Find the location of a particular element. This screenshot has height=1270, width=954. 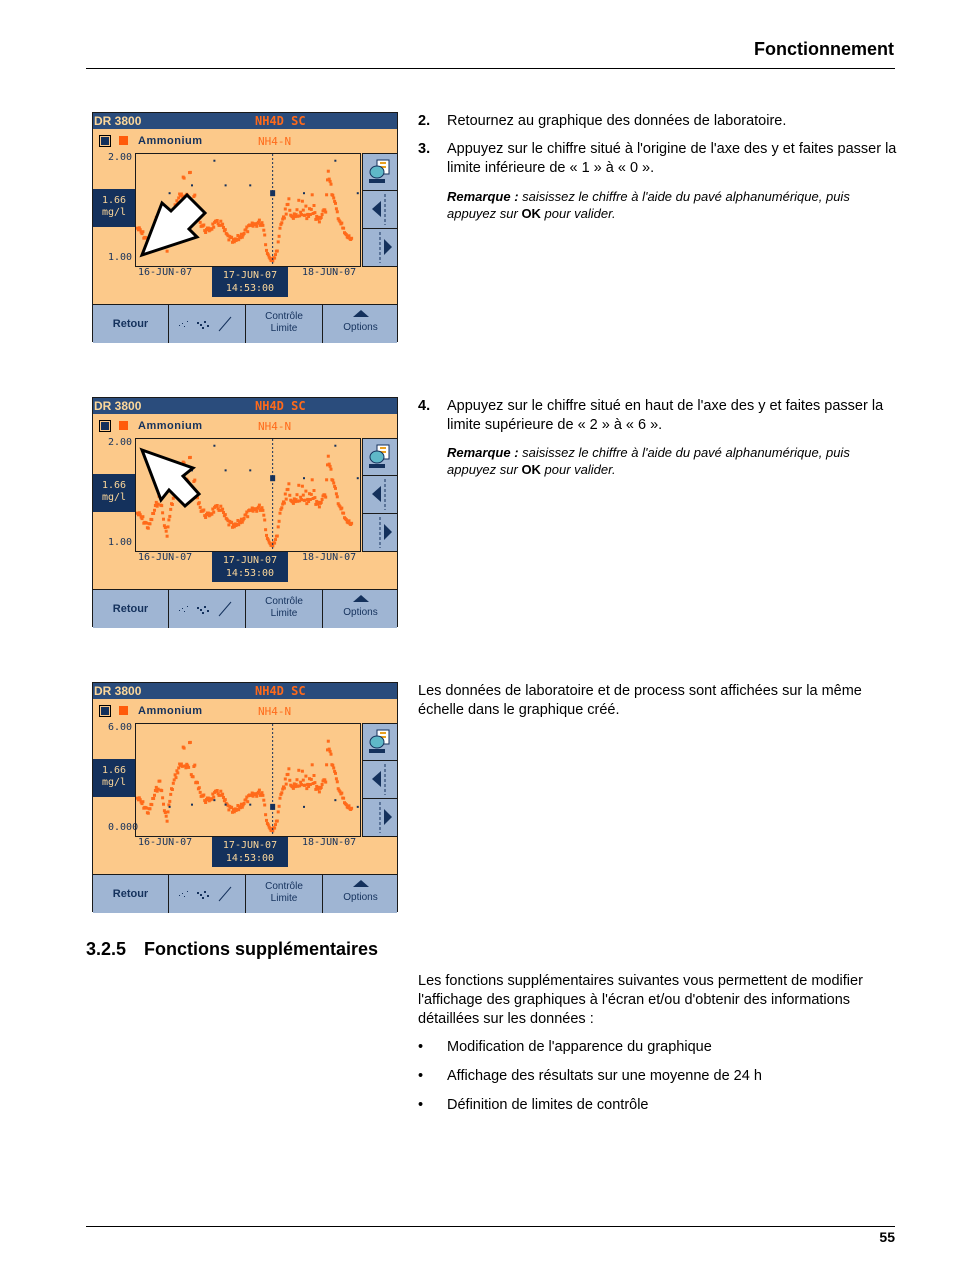

step-number: 3. is located at coordinates (424, 149).